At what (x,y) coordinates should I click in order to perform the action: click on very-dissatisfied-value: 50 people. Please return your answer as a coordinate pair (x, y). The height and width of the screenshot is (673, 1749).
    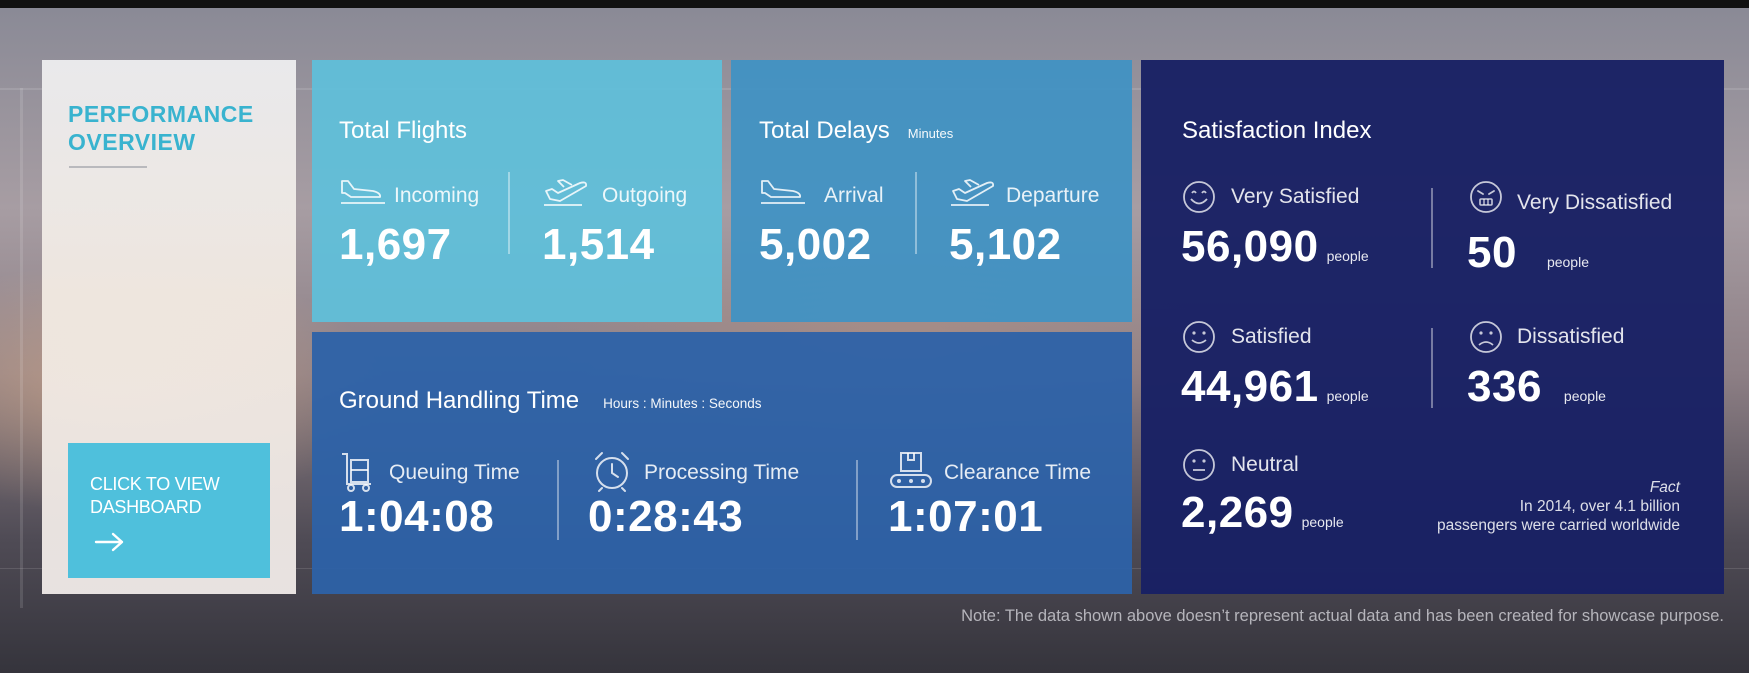
    Looking at the image, I should click on (1528, 253).